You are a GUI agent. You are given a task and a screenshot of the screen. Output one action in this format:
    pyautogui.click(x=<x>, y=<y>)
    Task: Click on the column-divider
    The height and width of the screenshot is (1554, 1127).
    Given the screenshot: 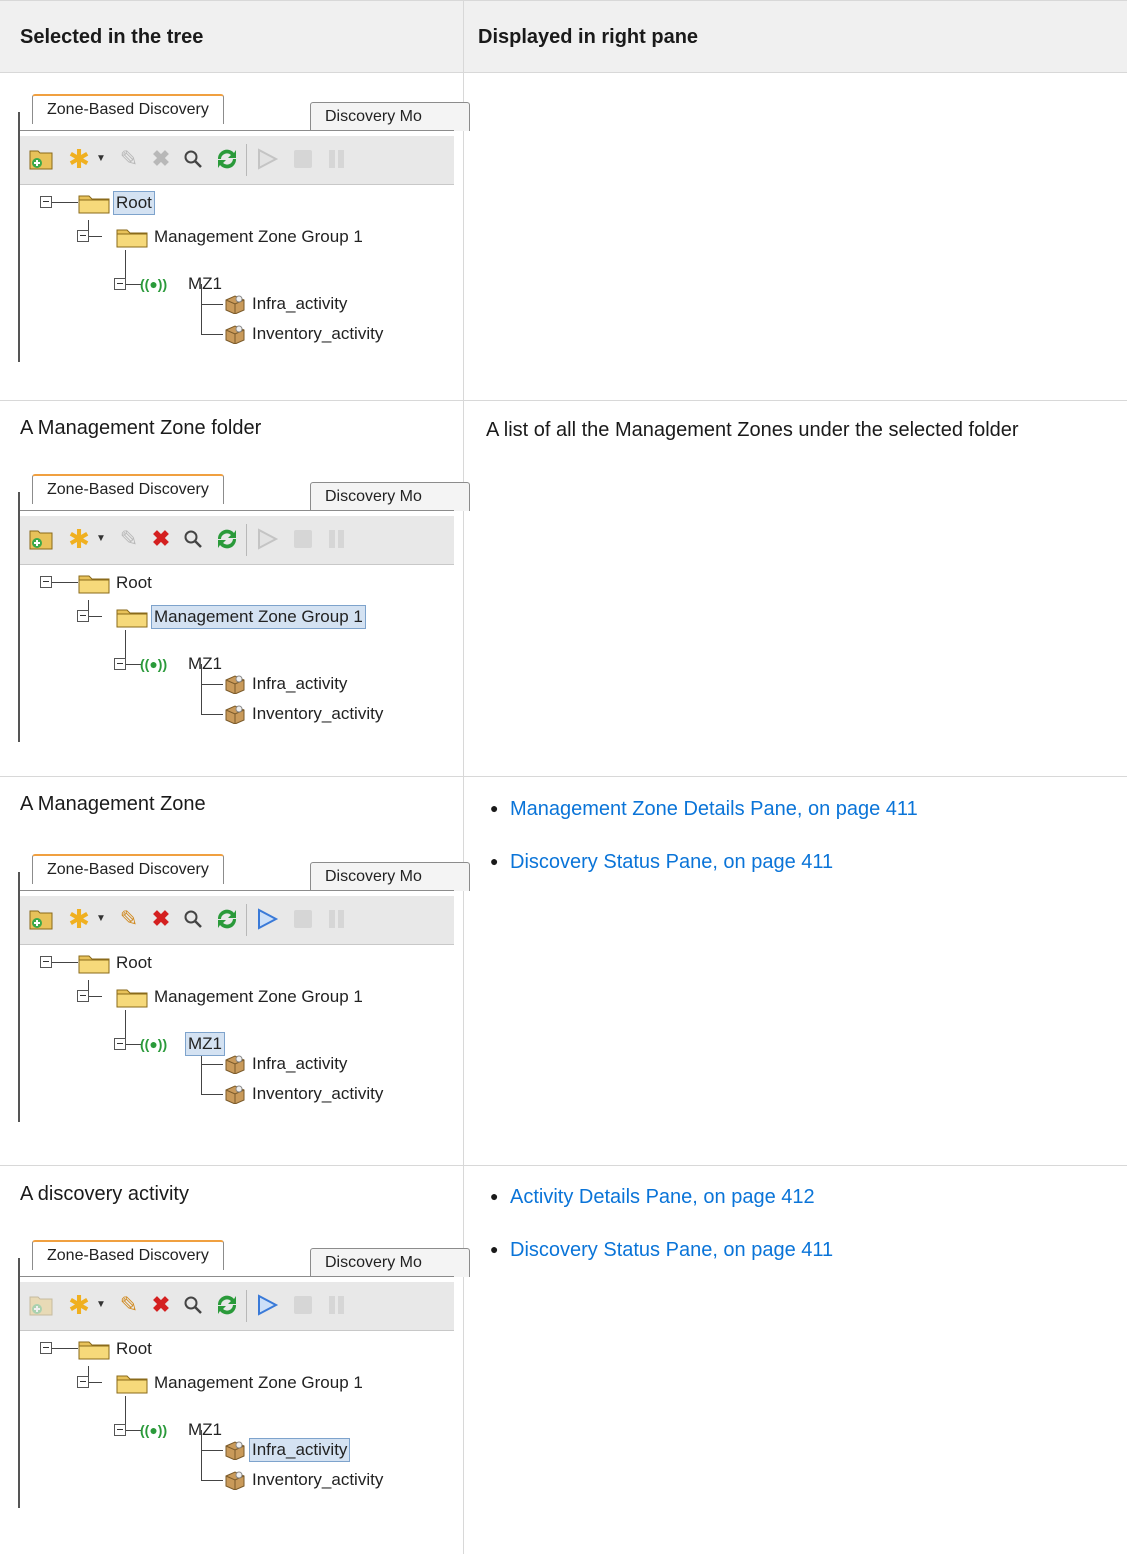 What is the action you would take?
    pyautogui.click(x=463, y=777)
    